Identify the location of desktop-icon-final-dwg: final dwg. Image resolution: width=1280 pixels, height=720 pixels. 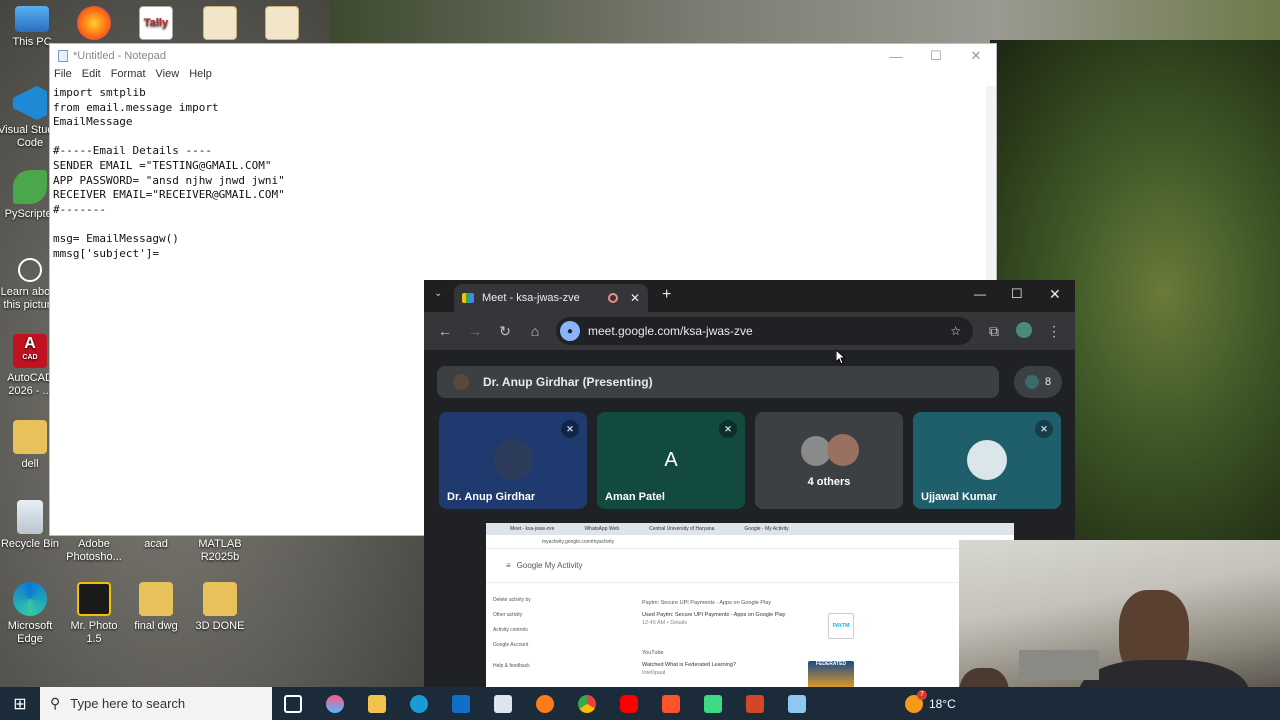
(156, 607).